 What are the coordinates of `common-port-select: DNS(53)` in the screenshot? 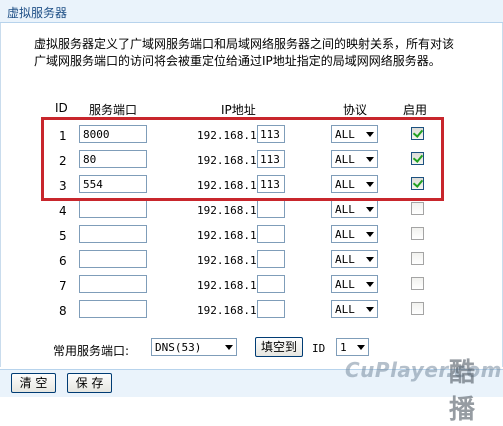 It's located at (194, 347).